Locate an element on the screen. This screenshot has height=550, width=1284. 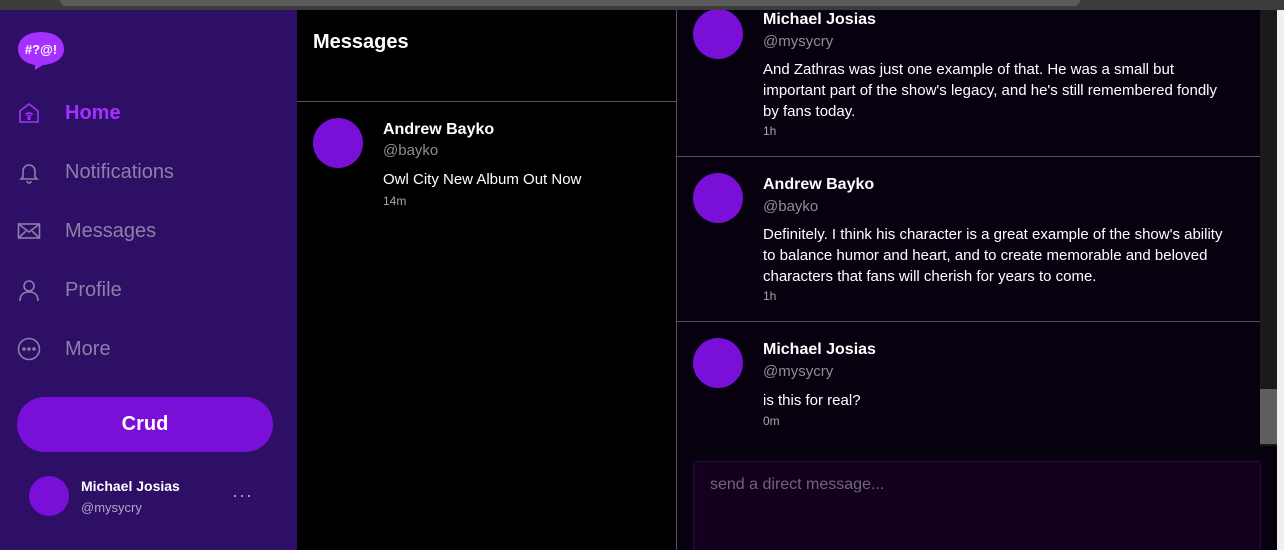
nav-profile-label: Profile is located at coordinates (93, 289).